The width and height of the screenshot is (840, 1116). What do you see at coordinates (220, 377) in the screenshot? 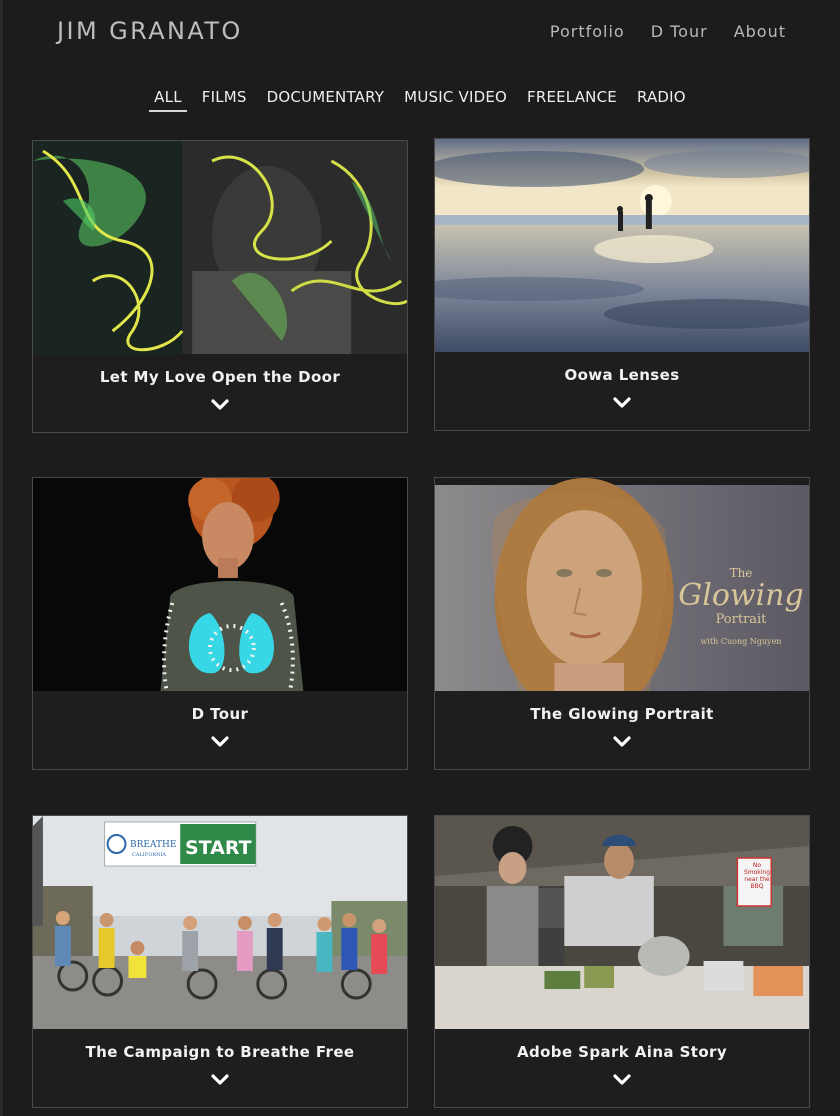
I see `card-title: Let My Love Open the Door` at bounding box center [220, 377].